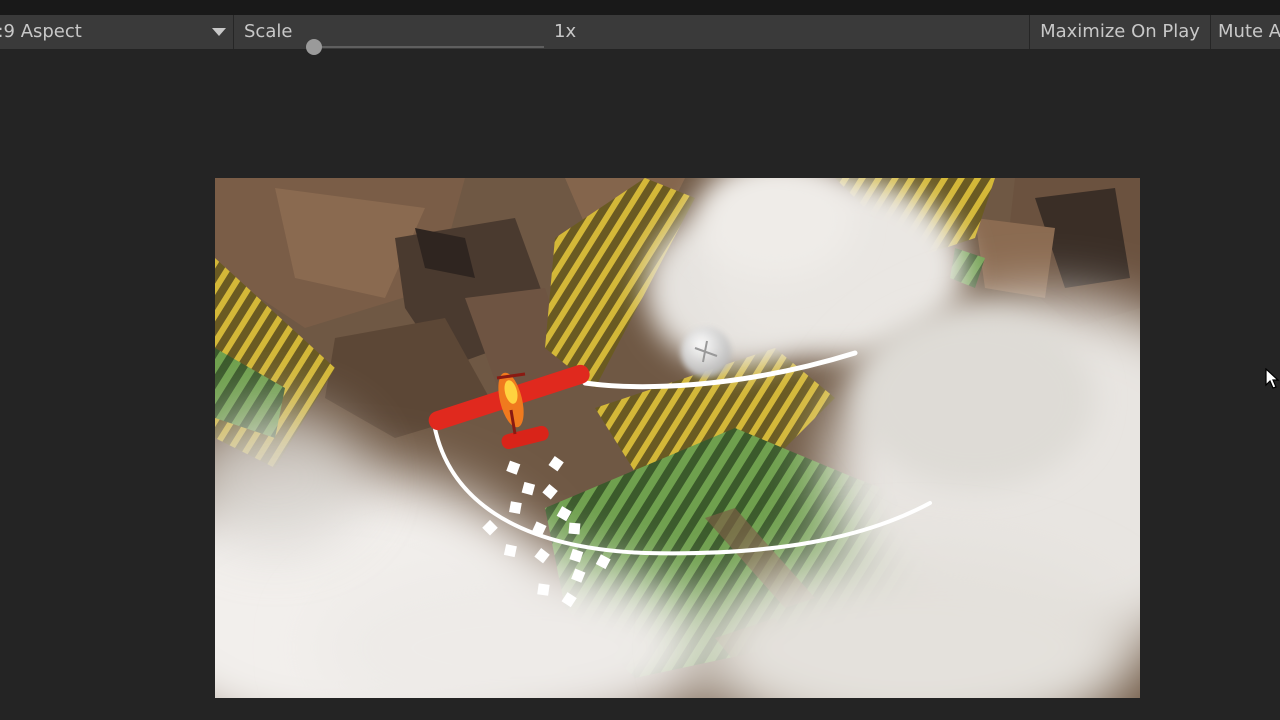  I want to click on scale-label: Scale, so click(268, 31).